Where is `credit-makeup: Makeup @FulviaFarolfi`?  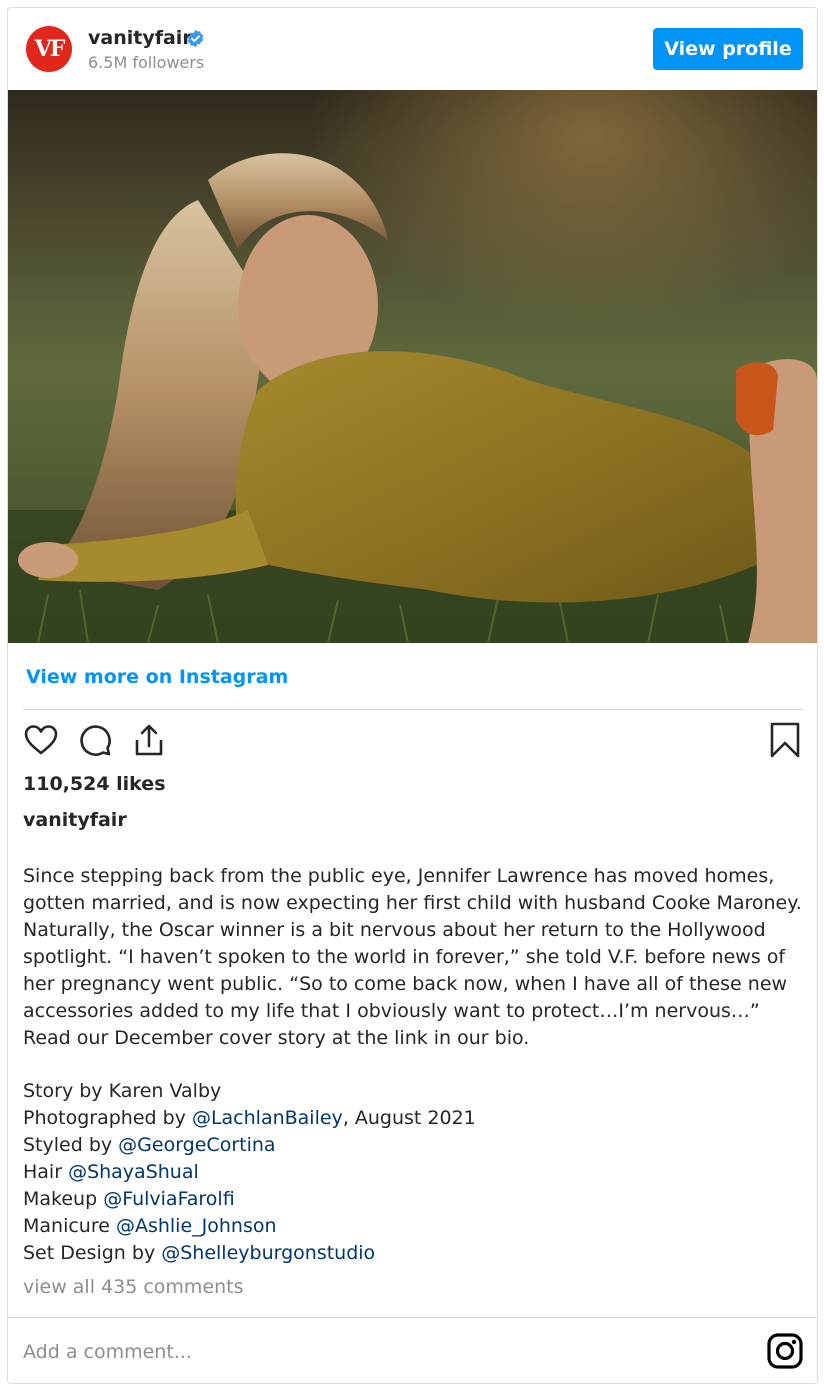
credit-makeup: Makeup @FulviaFarolfi is located at coordinates (415, 1199).